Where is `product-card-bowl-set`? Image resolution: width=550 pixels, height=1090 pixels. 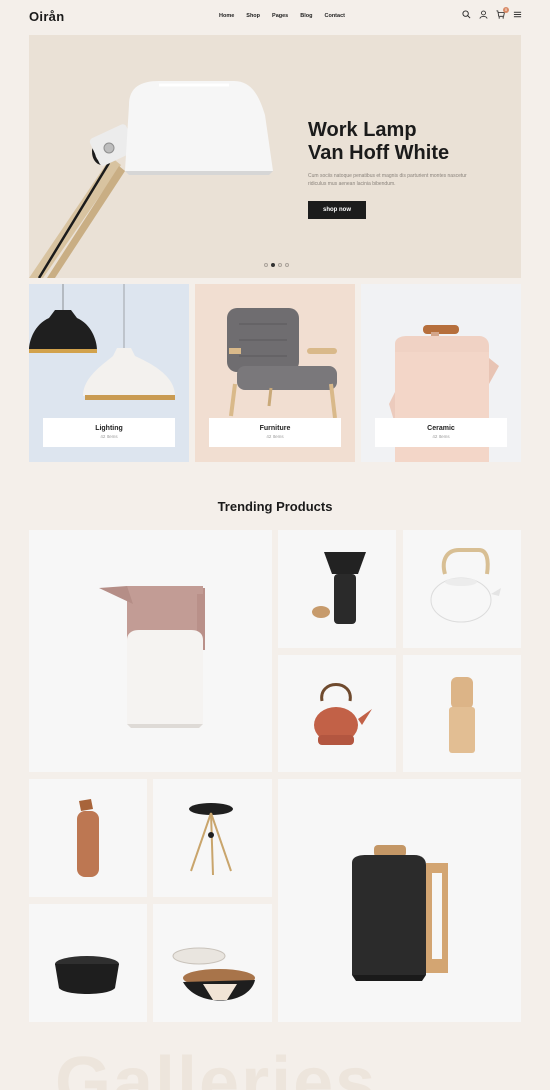 product-card-bowl-set is located at coordinates (212, 963).